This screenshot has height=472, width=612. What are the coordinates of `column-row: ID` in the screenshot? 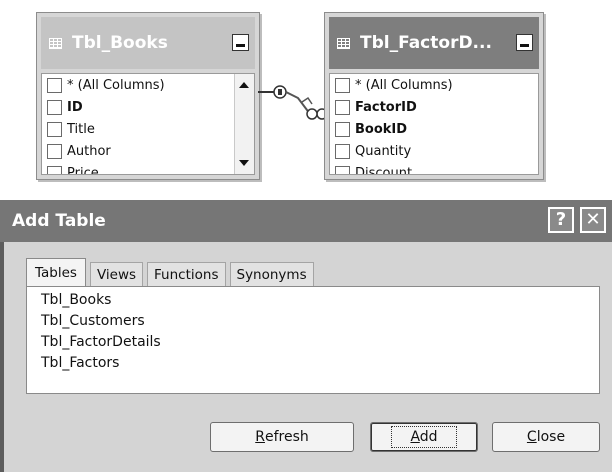 It's located at (148, 107).